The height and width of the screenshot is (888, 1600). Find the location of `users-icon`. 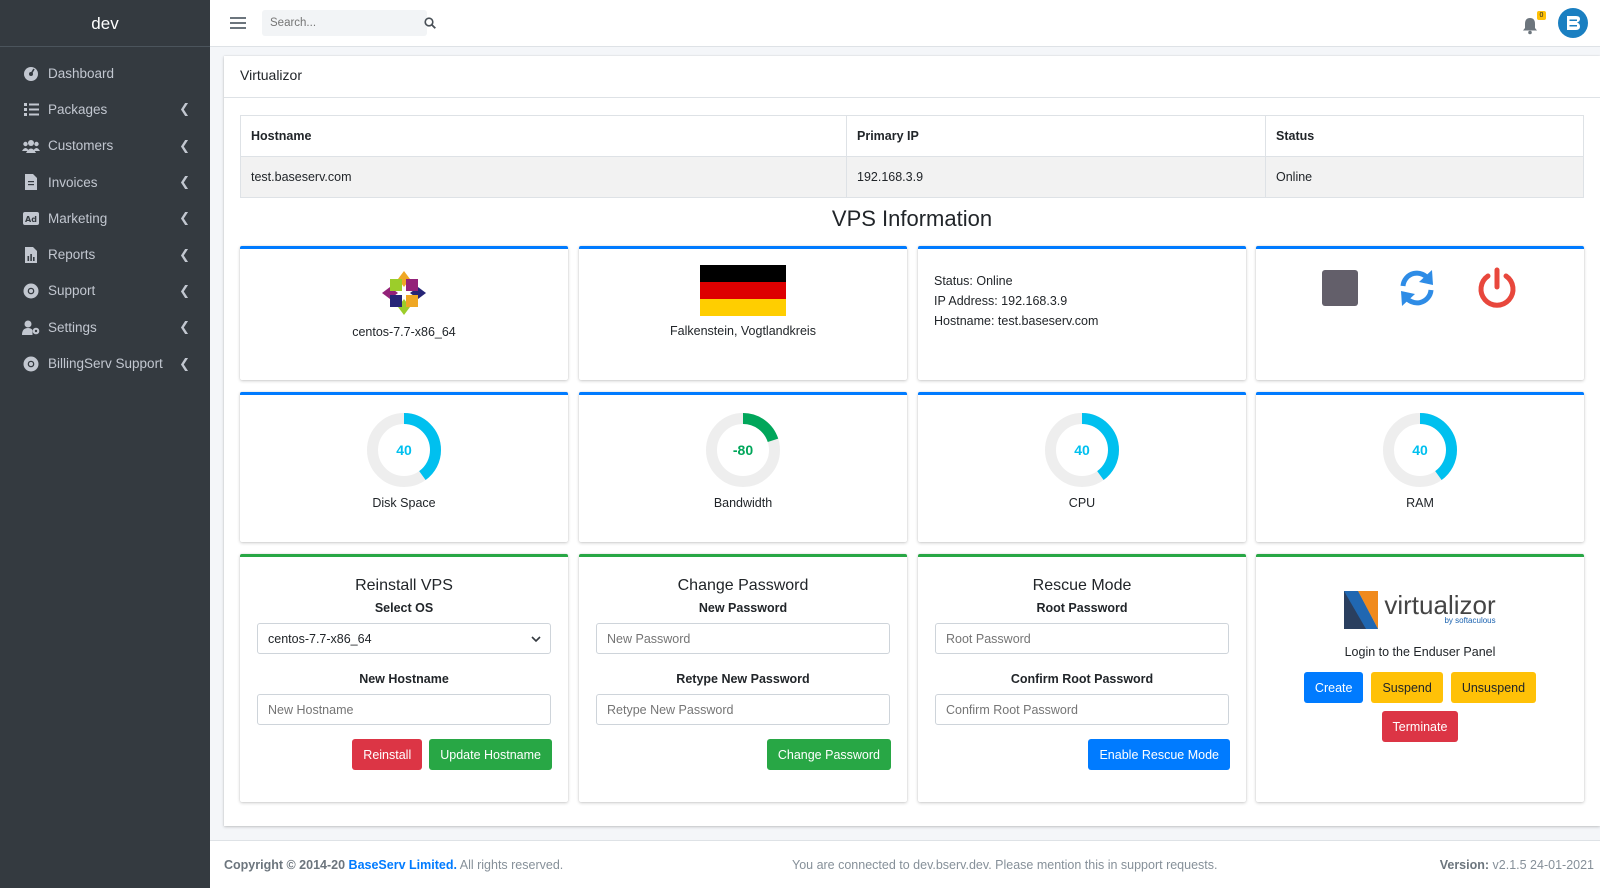

users-icon is located at coordinates (31, 146).